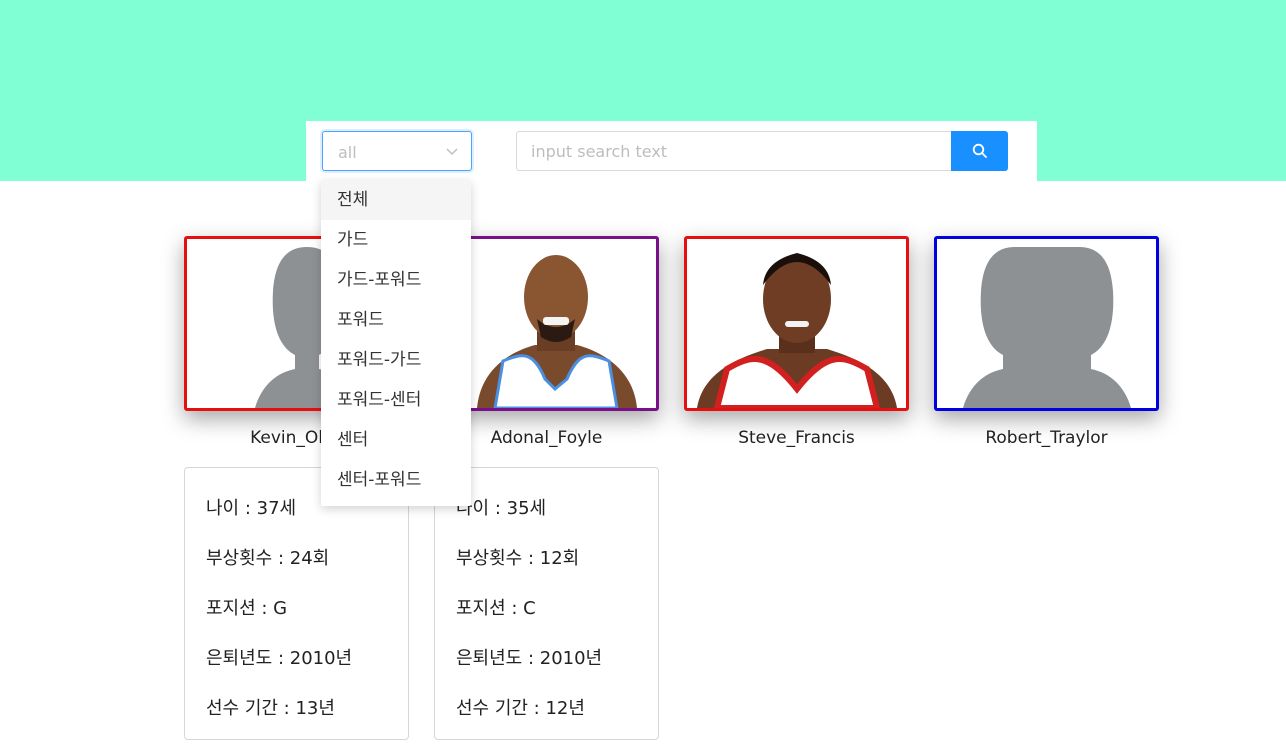  What do you see at coordinates (520, 708) in the screenshot?
I see `info-career: 선수 기간 : 12년` at bounding box center [520, 708].